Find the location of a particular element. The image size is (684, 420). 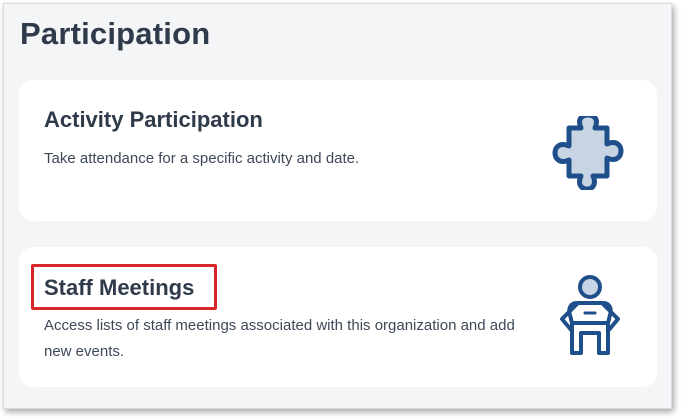

puzzle-piece-icon is located at coordinates (588, 153).